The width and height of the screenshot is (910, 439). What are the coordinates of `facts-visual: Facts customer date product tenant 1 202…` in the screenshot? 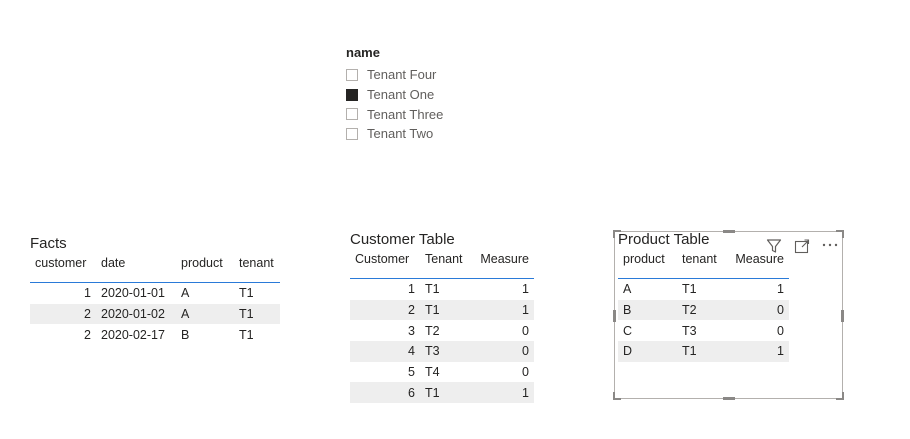 It's located at (155, 289).